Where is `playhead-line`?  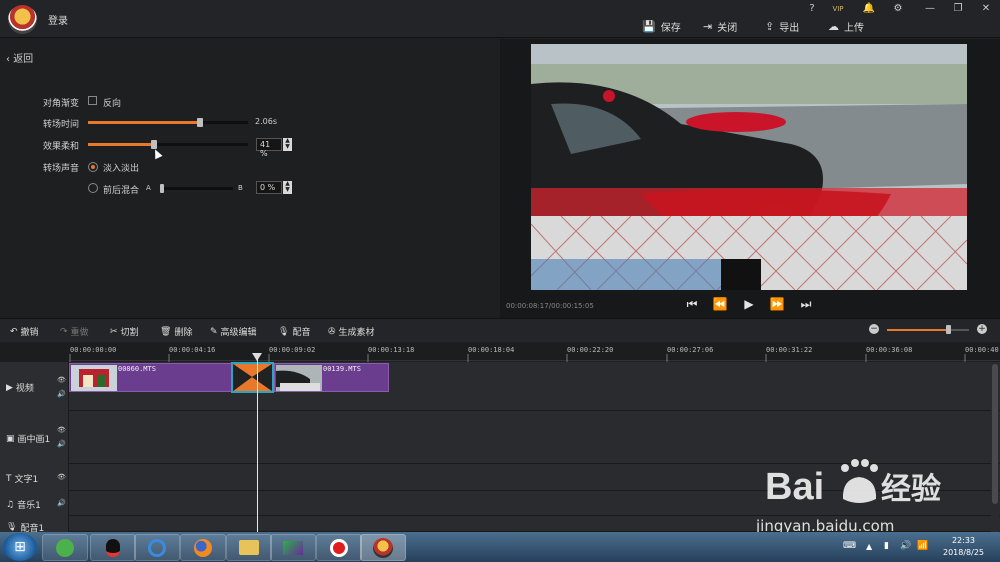 playhead-line is located at coordinates (257, 445).